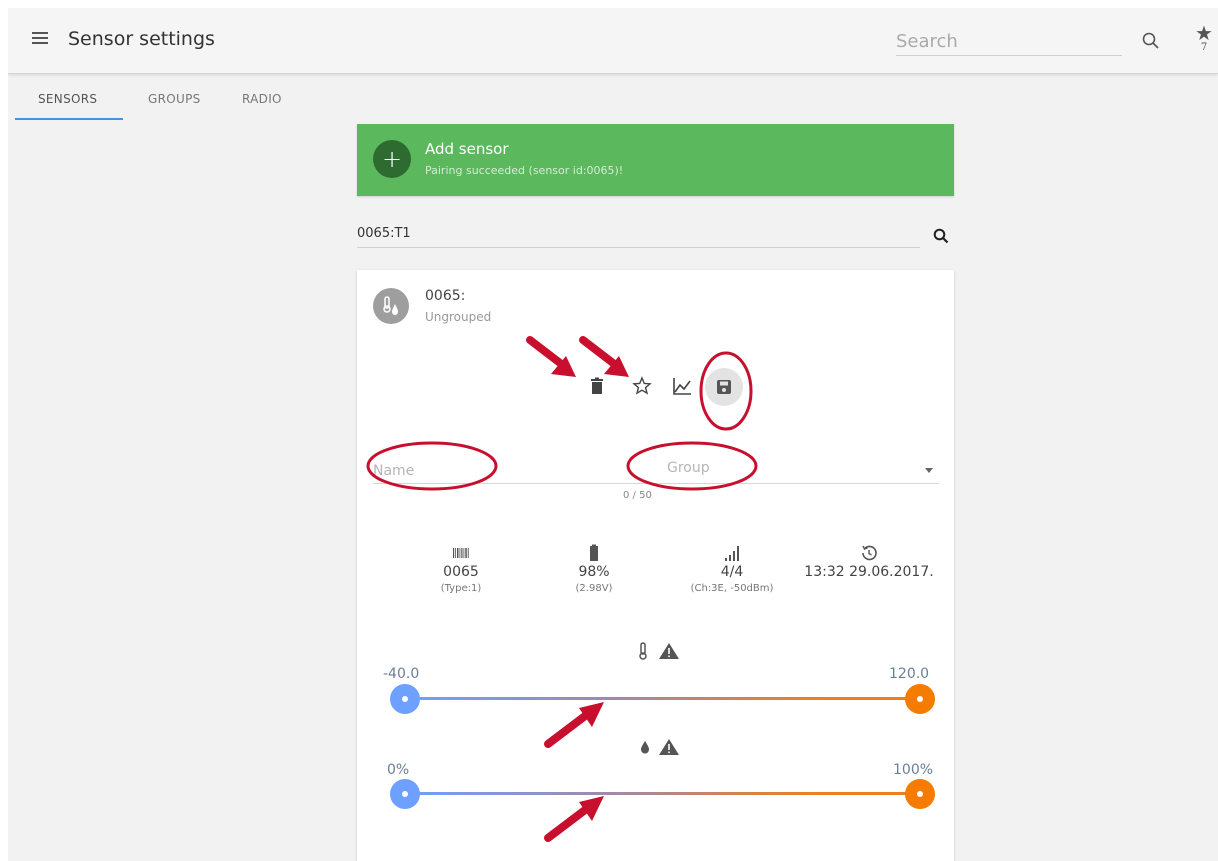 The image size is (1218, 861). What do you see at coordinates (1009, 42) in the screenshot?
I see `search-input` at bounding box center [1009, 42].